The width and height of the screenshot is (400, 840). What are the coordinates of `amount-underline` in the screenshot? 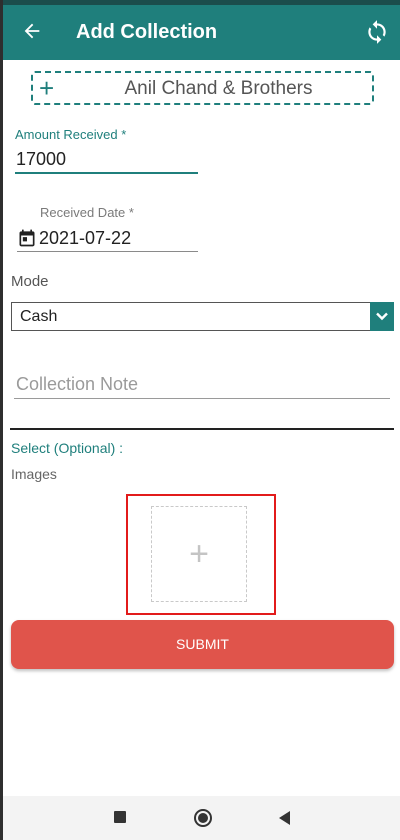 It's located at (106, 173).